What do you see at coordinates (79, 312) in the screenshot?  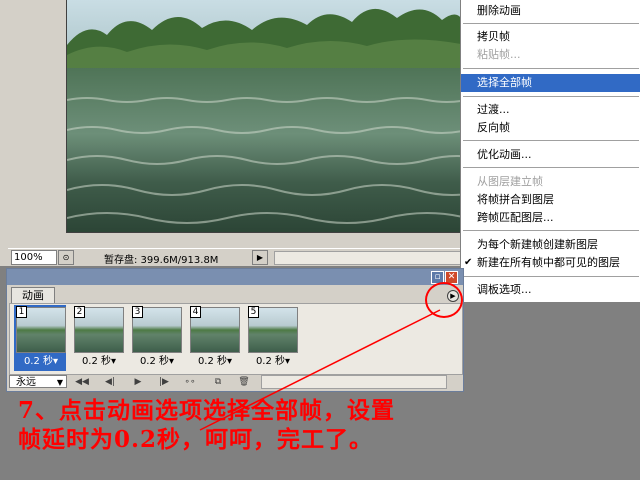 I see `frame-number: 2` at bounding box center [79, 312].